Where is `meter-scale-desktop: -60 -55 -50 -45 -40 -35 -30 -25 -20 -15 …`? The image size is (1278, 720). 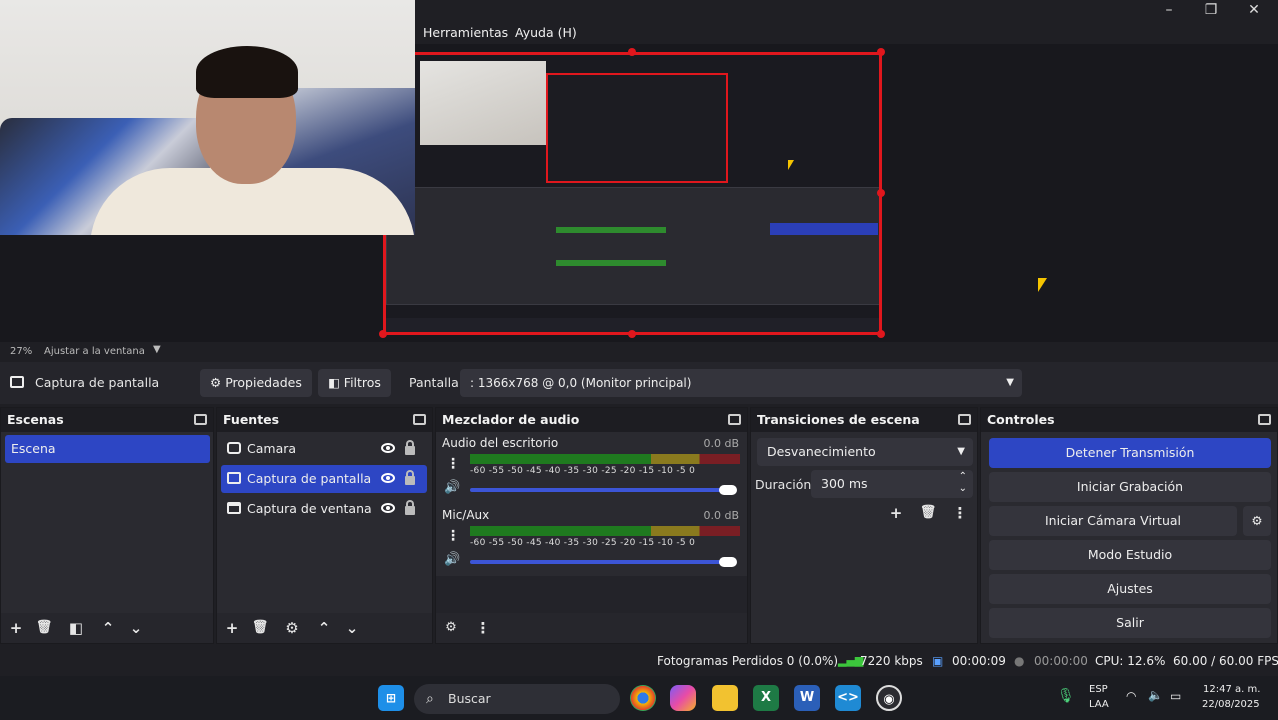 meter-scale-desktop: -60 -55 -50 -45 -40 -35 -30 -25 -20 -15 … is located at coordinates (583, 471).